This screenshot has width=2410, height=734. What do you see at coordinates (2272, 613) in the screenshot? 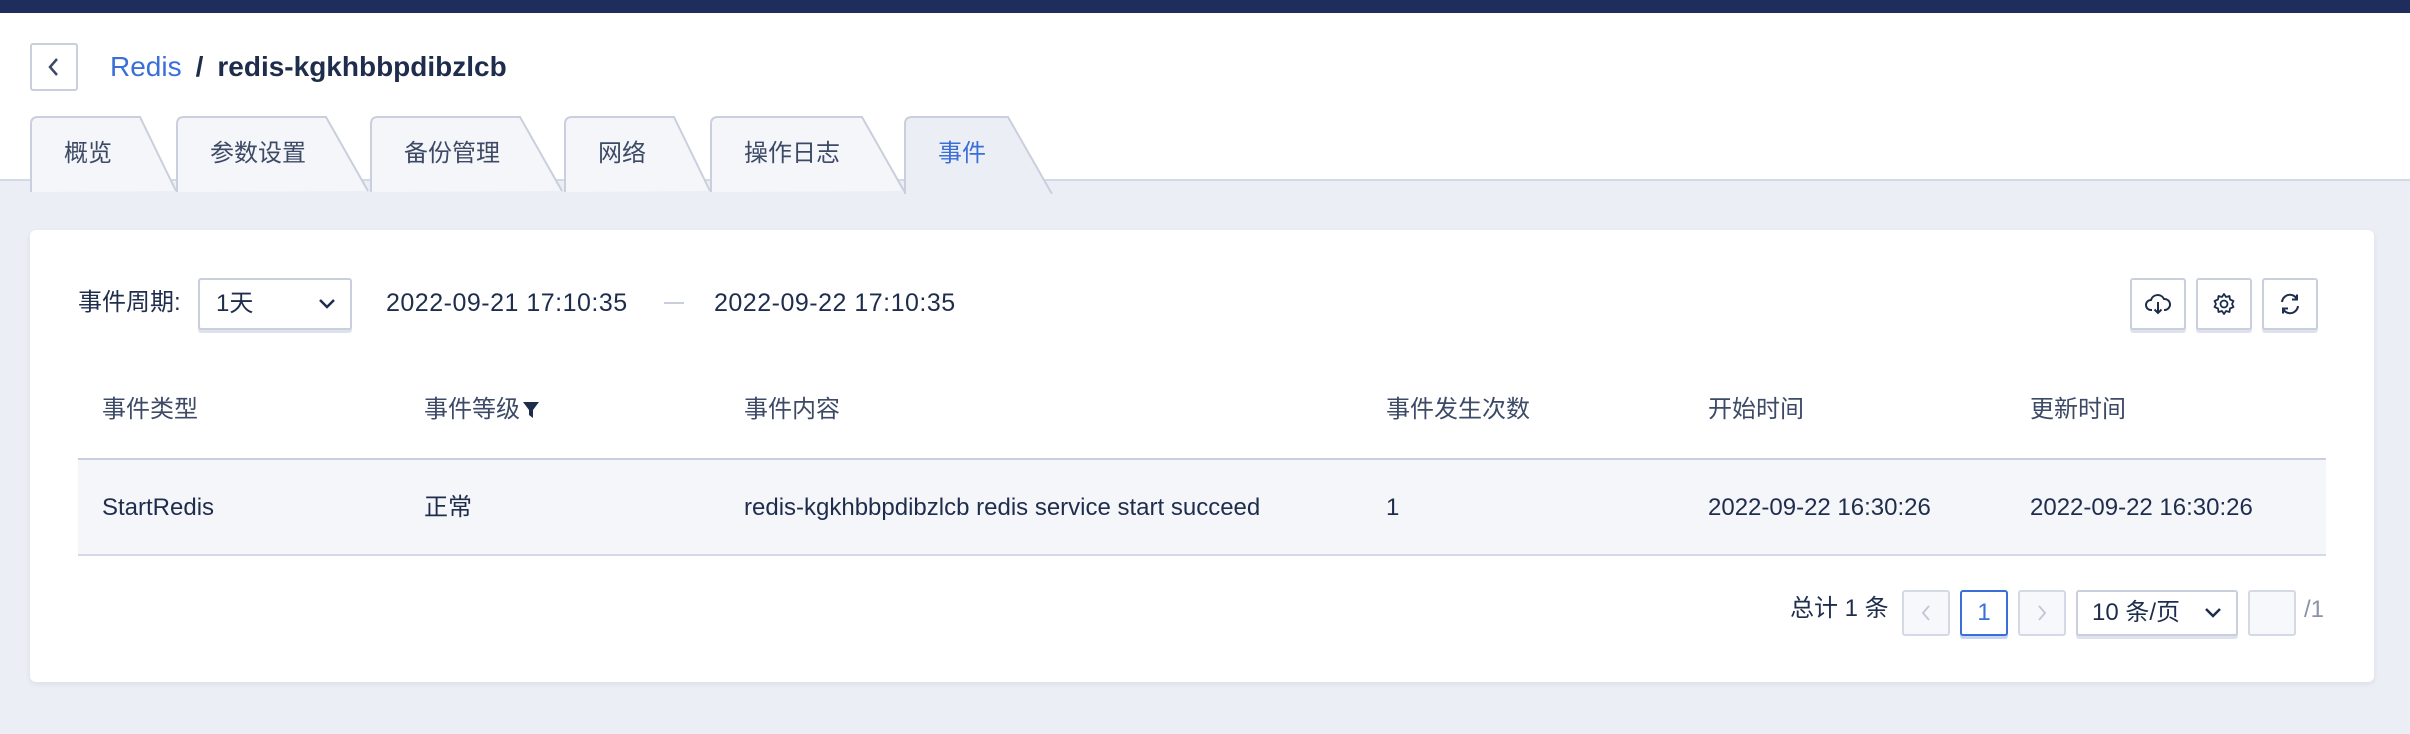
I see `page-jump-input` at bounding box center [2272, 613].